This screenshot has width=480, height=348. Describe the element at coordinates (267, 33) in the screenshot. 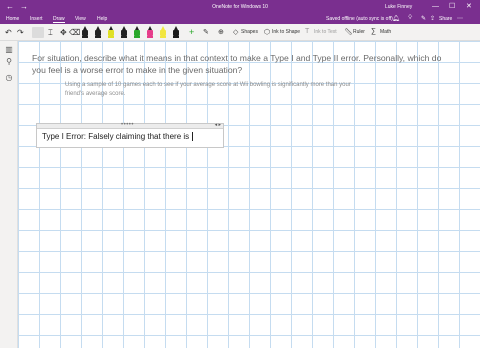

I see `ink-to-shape-icon: ⬡` at that location.